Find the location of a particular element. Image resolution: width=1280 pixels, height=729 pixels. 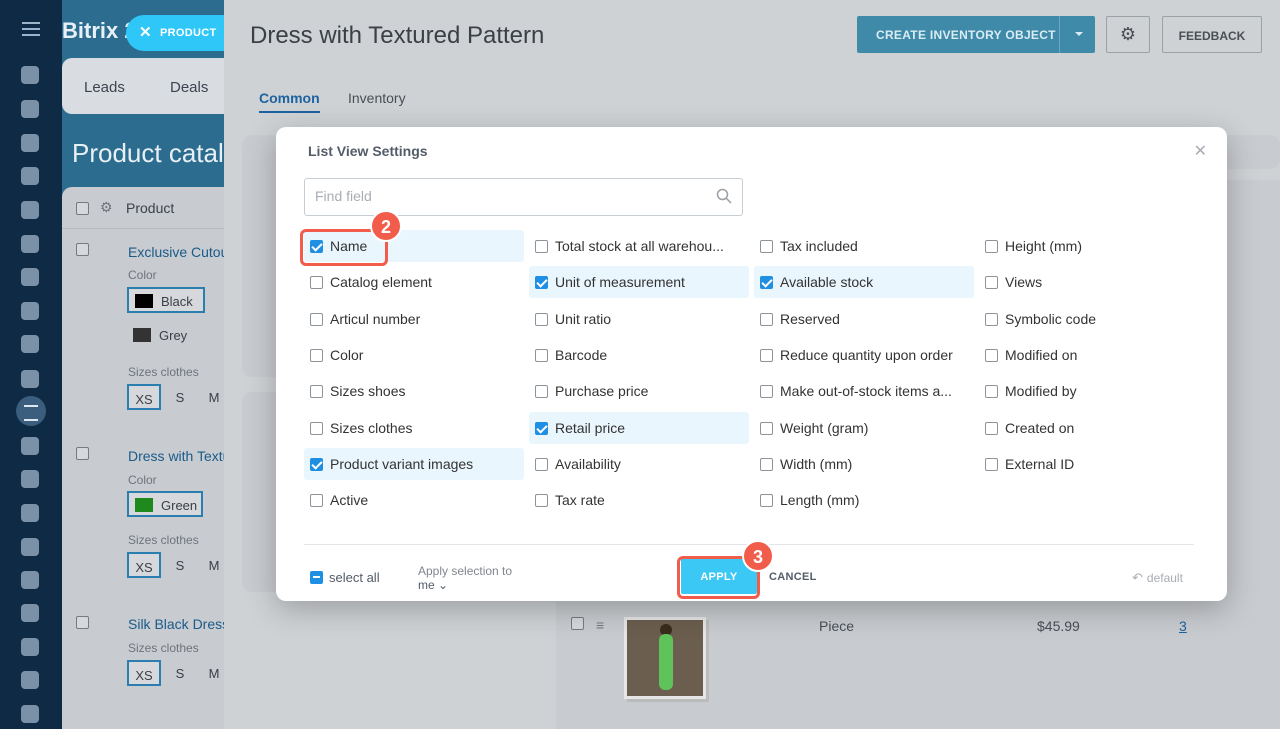

field-option: Sizes clothes is located at coordinates (414, 428).